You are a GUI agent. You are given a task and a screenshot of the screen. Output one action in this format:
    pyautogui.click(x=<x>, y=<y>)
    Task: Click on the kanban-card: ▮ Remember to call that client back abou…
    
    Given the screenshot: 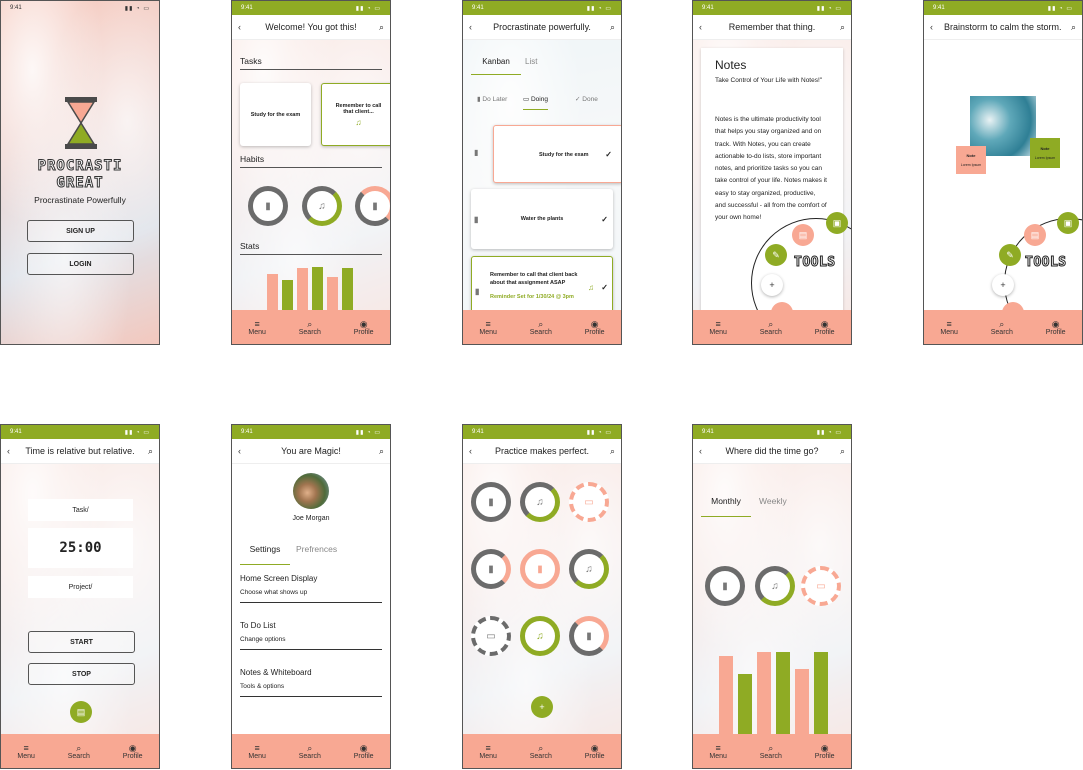 What is the action you would take?
    pyautogui.click(x=542, y=283)
    